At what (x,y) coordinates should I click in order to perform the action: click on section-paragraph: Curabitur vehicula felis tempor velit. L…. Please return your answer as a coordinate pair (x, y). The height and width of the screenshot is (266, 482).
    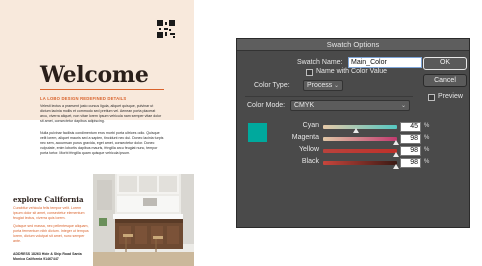
    Looking at the image, I should click on (49, 213).